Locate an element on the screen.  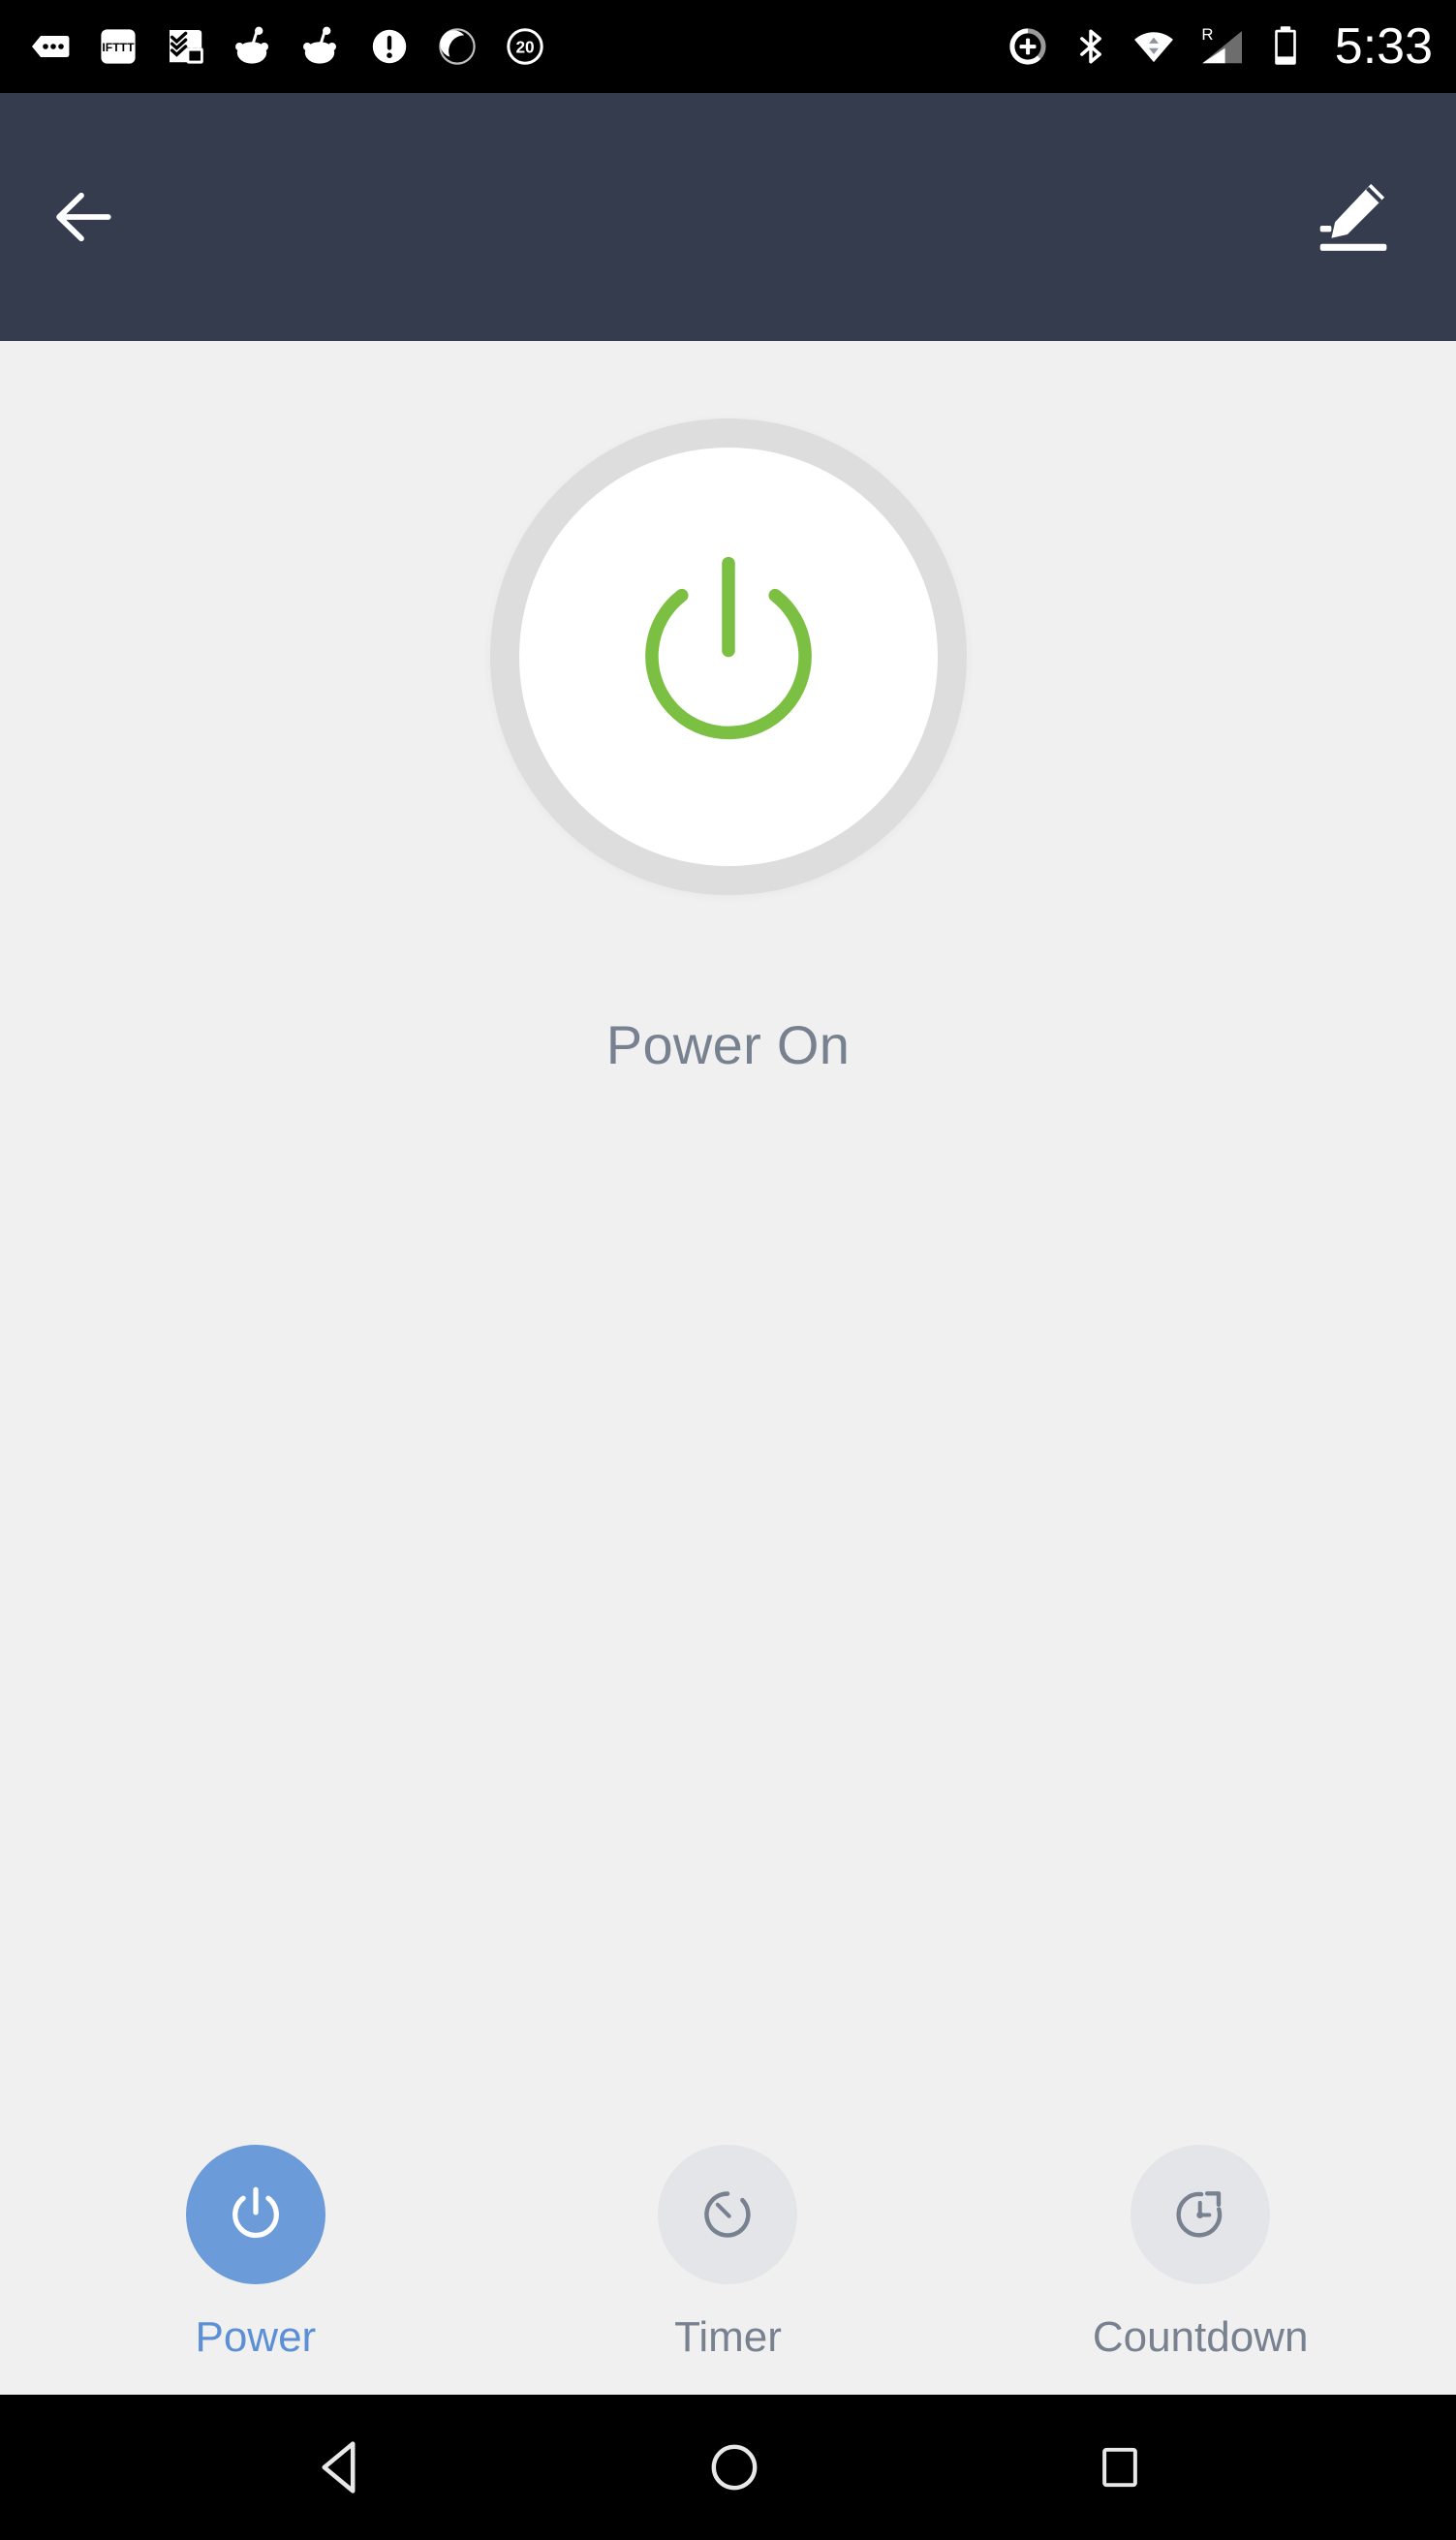
ifttt-icon: IFTTT is located at coordinates (118, 47).